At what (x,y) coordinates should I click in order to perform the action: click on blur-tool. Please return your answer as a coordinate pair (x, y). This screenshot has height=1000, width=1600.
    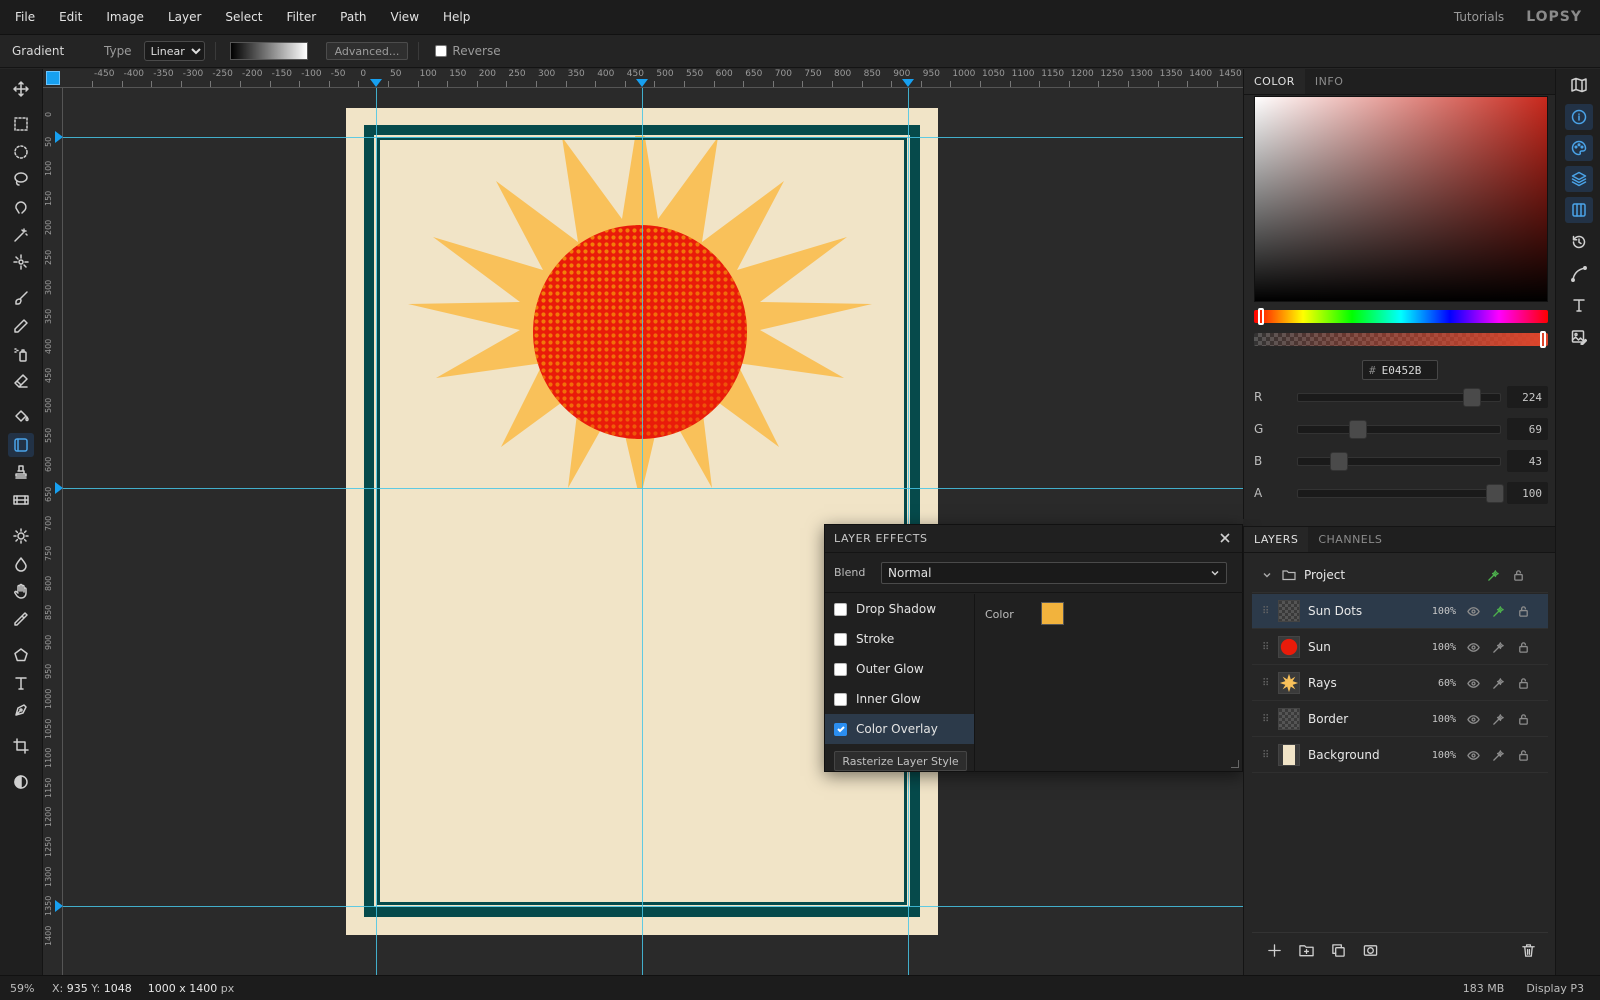
    Looking at the image, I should click on (21, 564).